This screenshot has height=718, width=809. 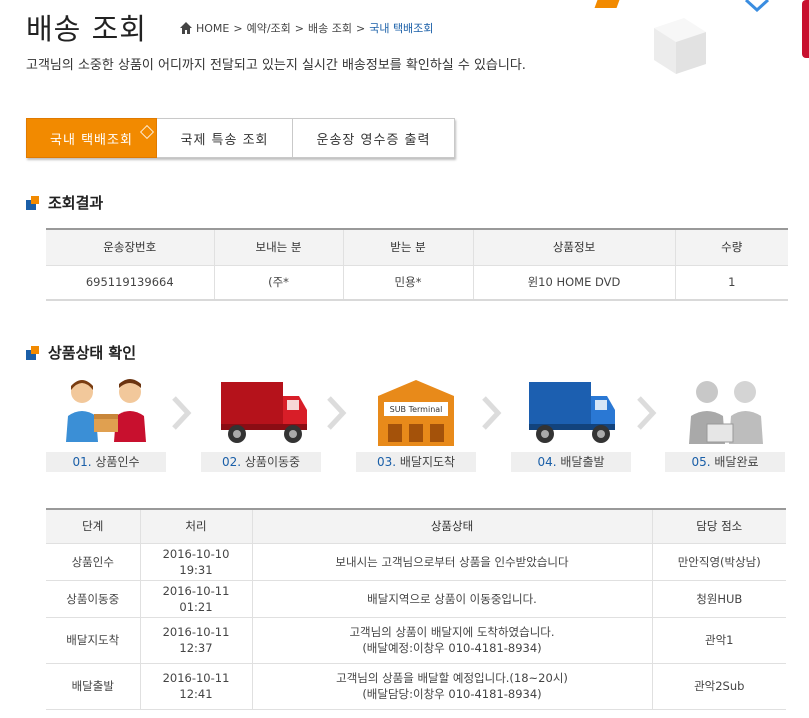 What do you see at coordinates (726, 412) in the screenshot?
I see `delivered-icon` at bounding box center [726, 412].